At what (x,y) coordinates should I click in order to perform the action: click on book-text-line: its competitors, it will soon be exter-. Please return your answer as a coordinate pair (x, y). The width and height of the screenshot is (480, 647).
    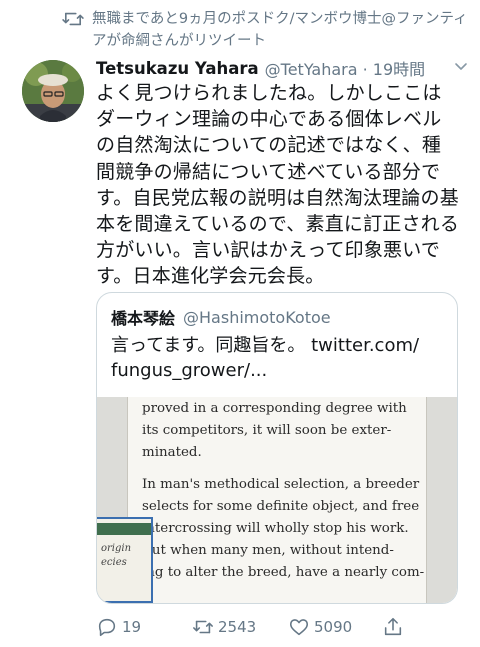
    Looking at the image, I should click on (267, 430).